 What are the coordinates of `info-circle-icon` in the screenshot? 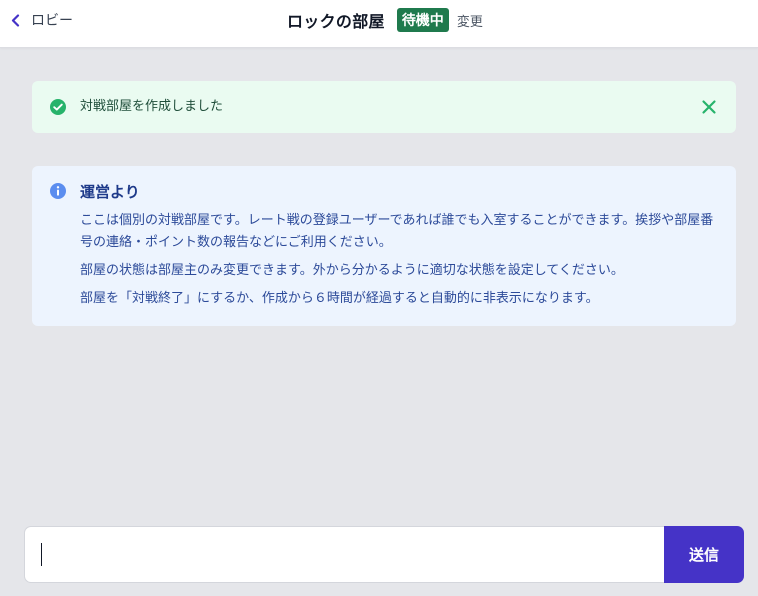 It's located at (58, 191).